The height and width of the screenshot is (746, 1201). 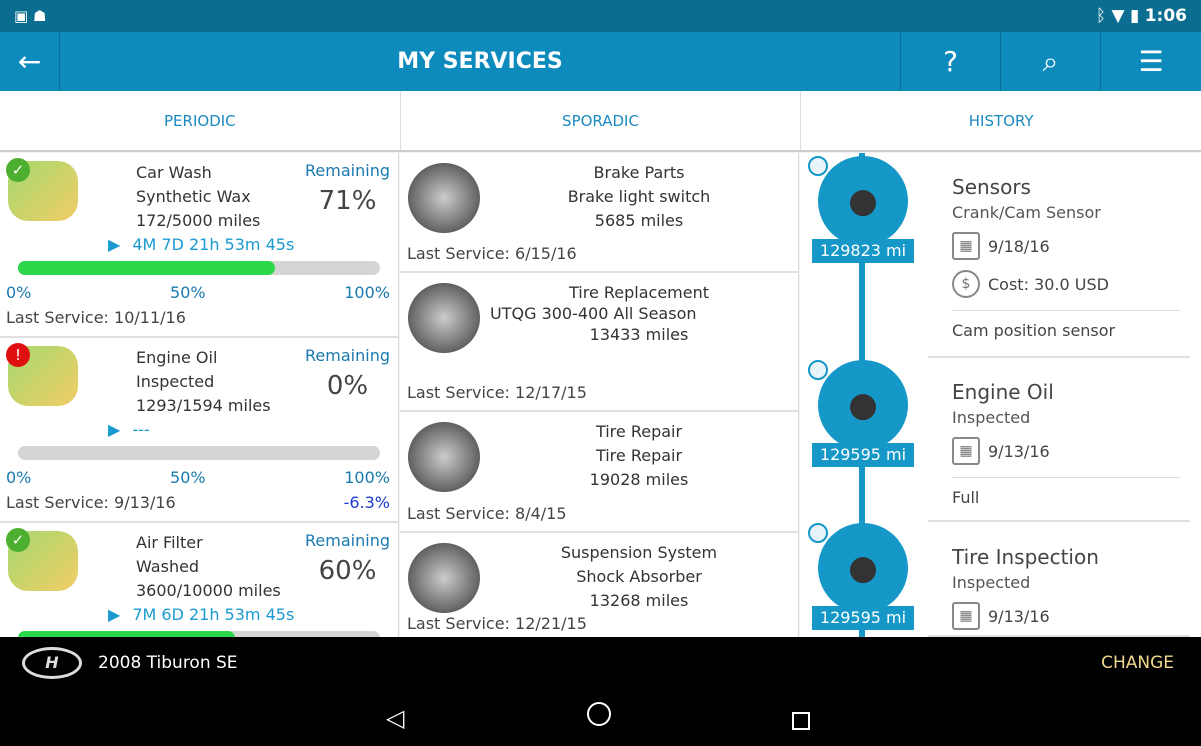 What do you see at coordinates (966, 284) in the screenshot?
I see `coins-icon: $` at bounding box center [966, 284].